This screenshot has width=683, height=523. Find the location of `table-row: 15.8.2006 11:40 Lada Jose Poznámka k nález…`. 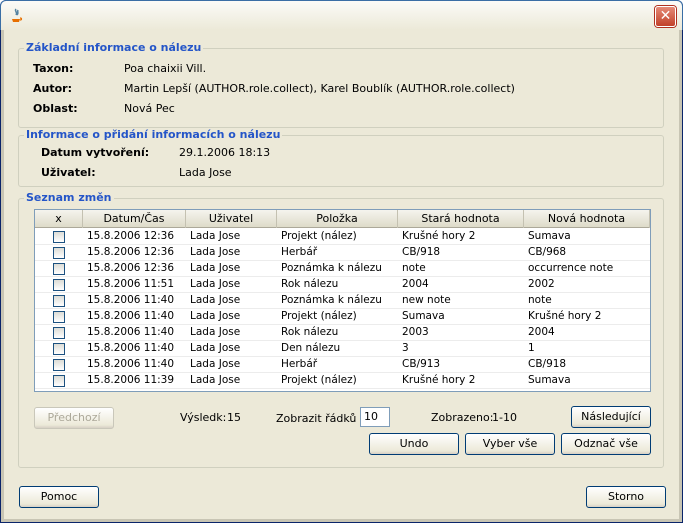

table-row: 15.8.2006 11:40 Lada Jose Poznámka k nález… is located at coordinates (342, 301).